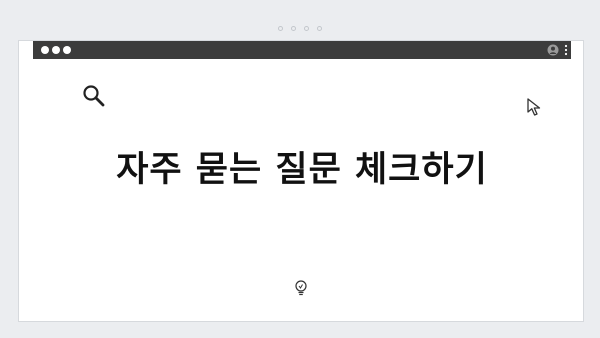  What do you see at coordinates (566, 50) in the screenshot?
I see `more-vertical-icon` at bounding box center [566, 50].